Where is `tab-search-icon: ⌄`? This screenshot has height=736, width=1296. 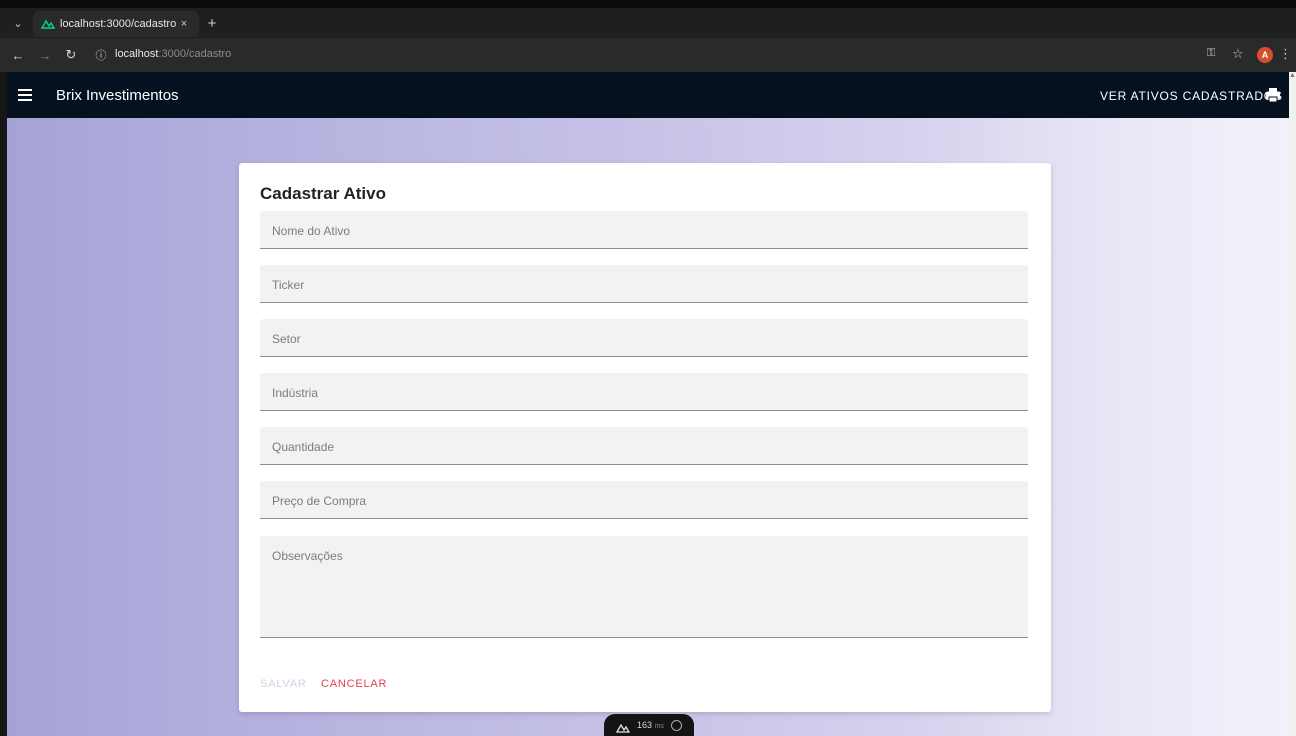
tab-search-icon: ⌄ is located at coordinates (18, 23).